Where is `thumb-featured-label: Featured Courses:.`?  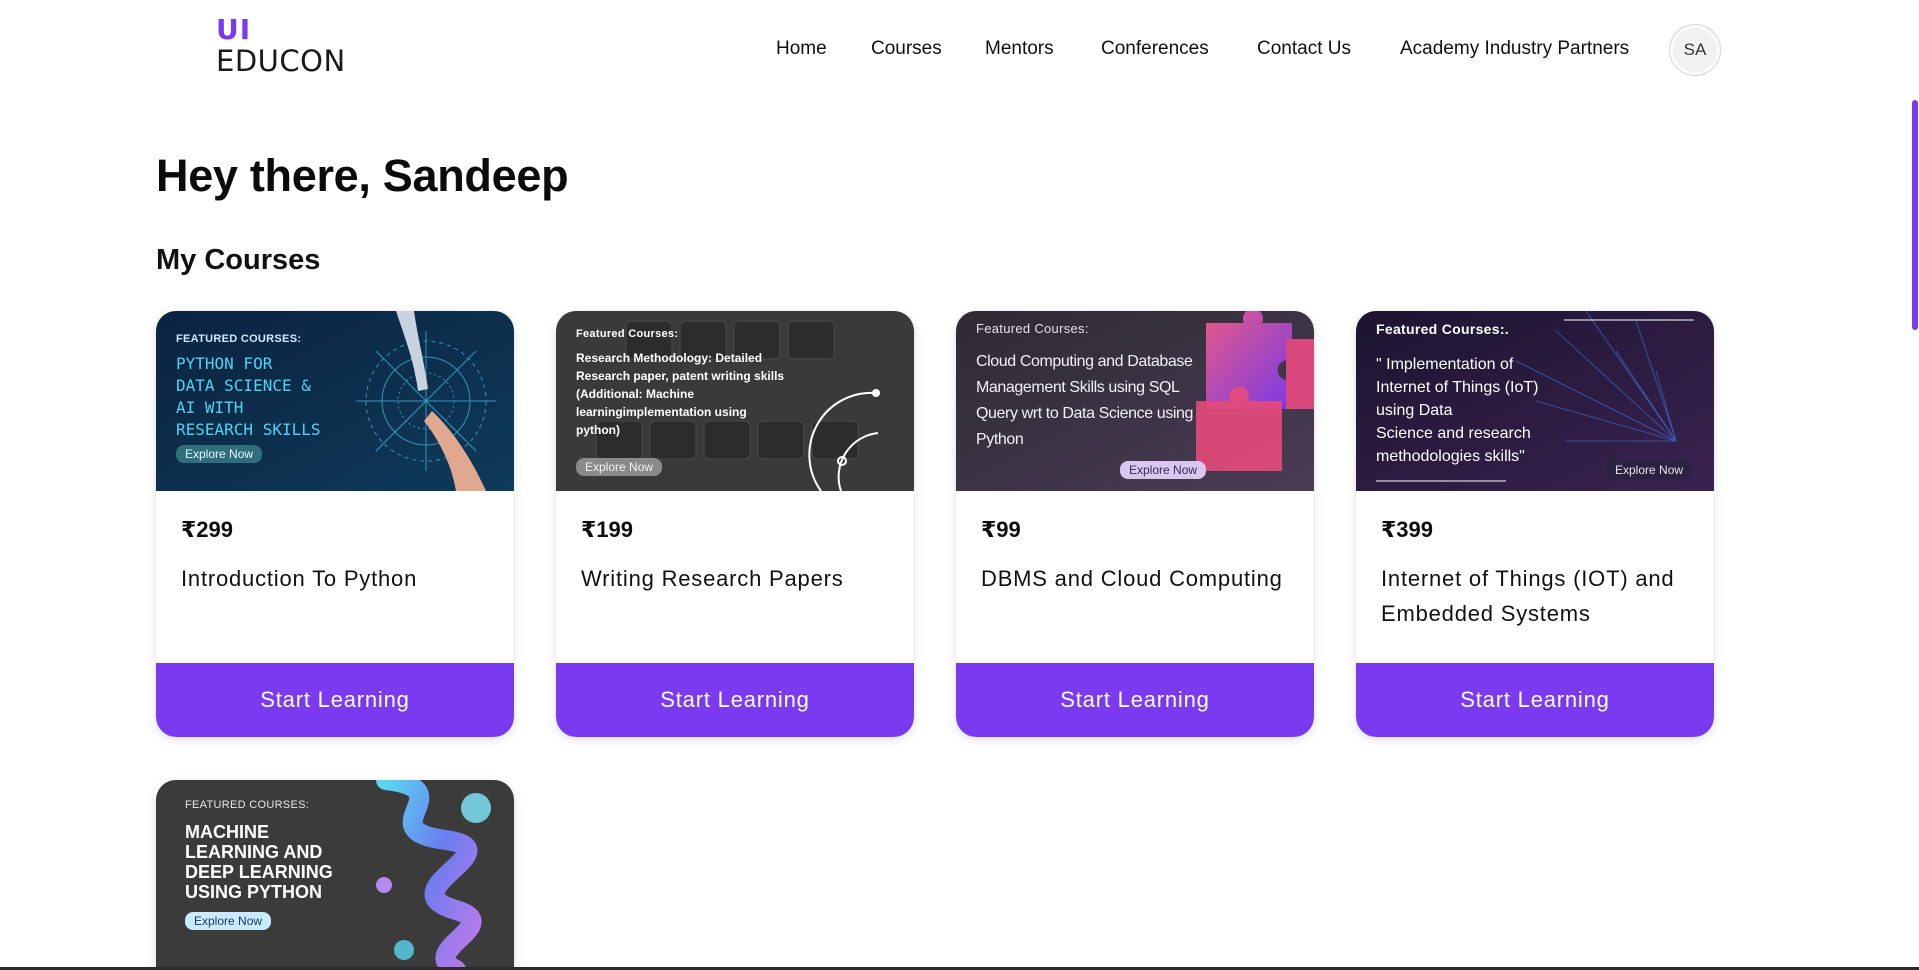
thumb-featured-label: Featured Courses:. is located at coordinates (1442, 329).